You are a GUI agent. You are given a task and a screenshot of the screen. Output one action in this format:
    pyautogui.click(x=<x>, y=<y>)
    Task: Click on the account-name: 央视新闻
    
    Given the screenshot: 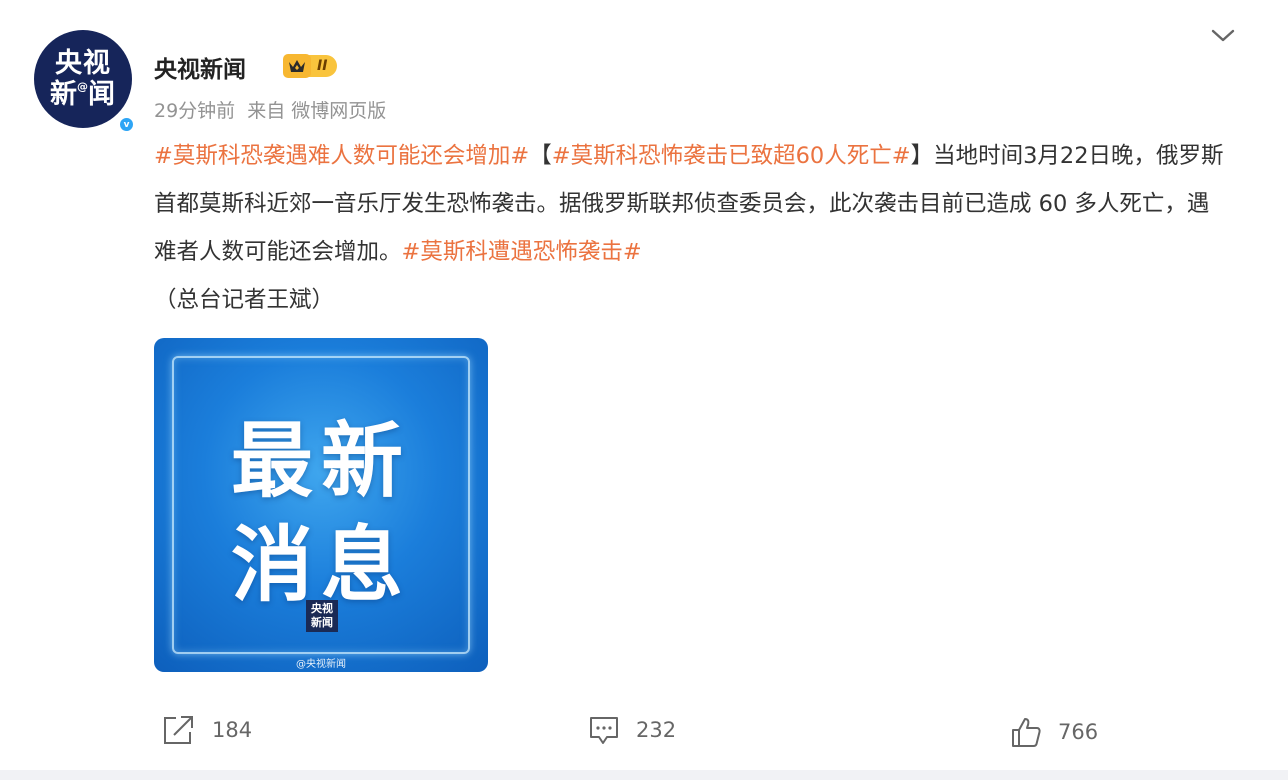 What is the action you would take?
    pyautogui.click(x=200, y=67)
    